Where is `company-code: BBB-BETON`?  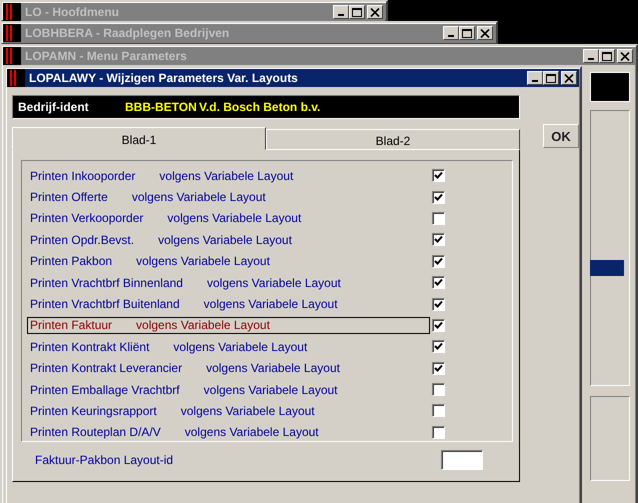 company-code: BBB-BETON is located at coordinates (161, 107).